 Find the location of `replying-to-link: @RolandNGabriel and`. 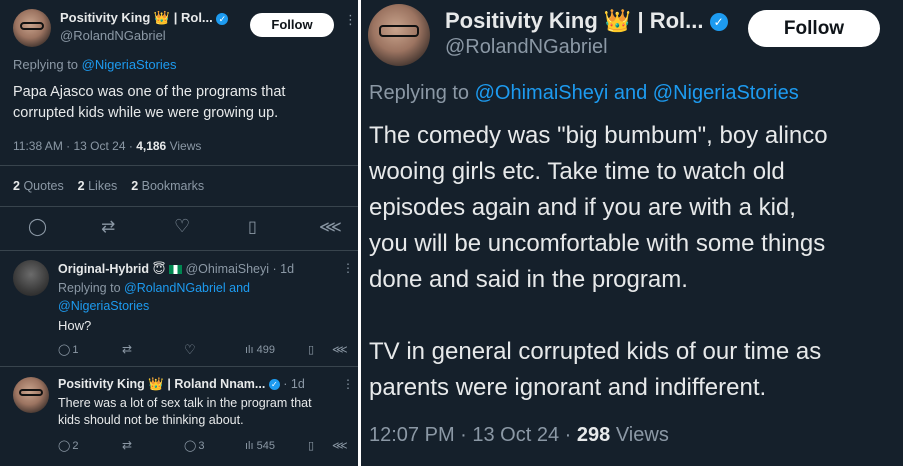

replying-to-link: @RolandNGabriel and is located at coordinates (187, 288).